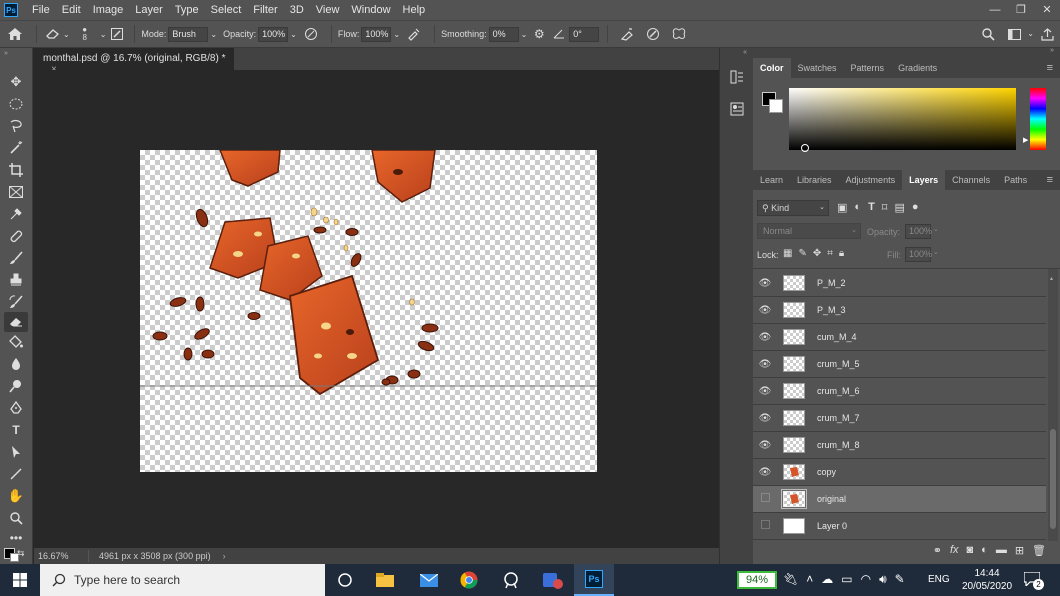  What do you see at coordinates (900, 579) in the screenshot?
I see `pen-workspace-icon: ✎` at bounding box center [900, 579].